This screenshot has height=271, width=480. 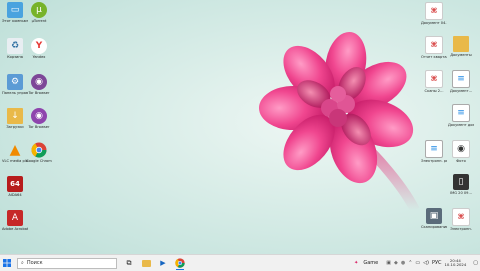 I want to click on image-thumbnail-icon: ▣, so click(x=434, y=216).